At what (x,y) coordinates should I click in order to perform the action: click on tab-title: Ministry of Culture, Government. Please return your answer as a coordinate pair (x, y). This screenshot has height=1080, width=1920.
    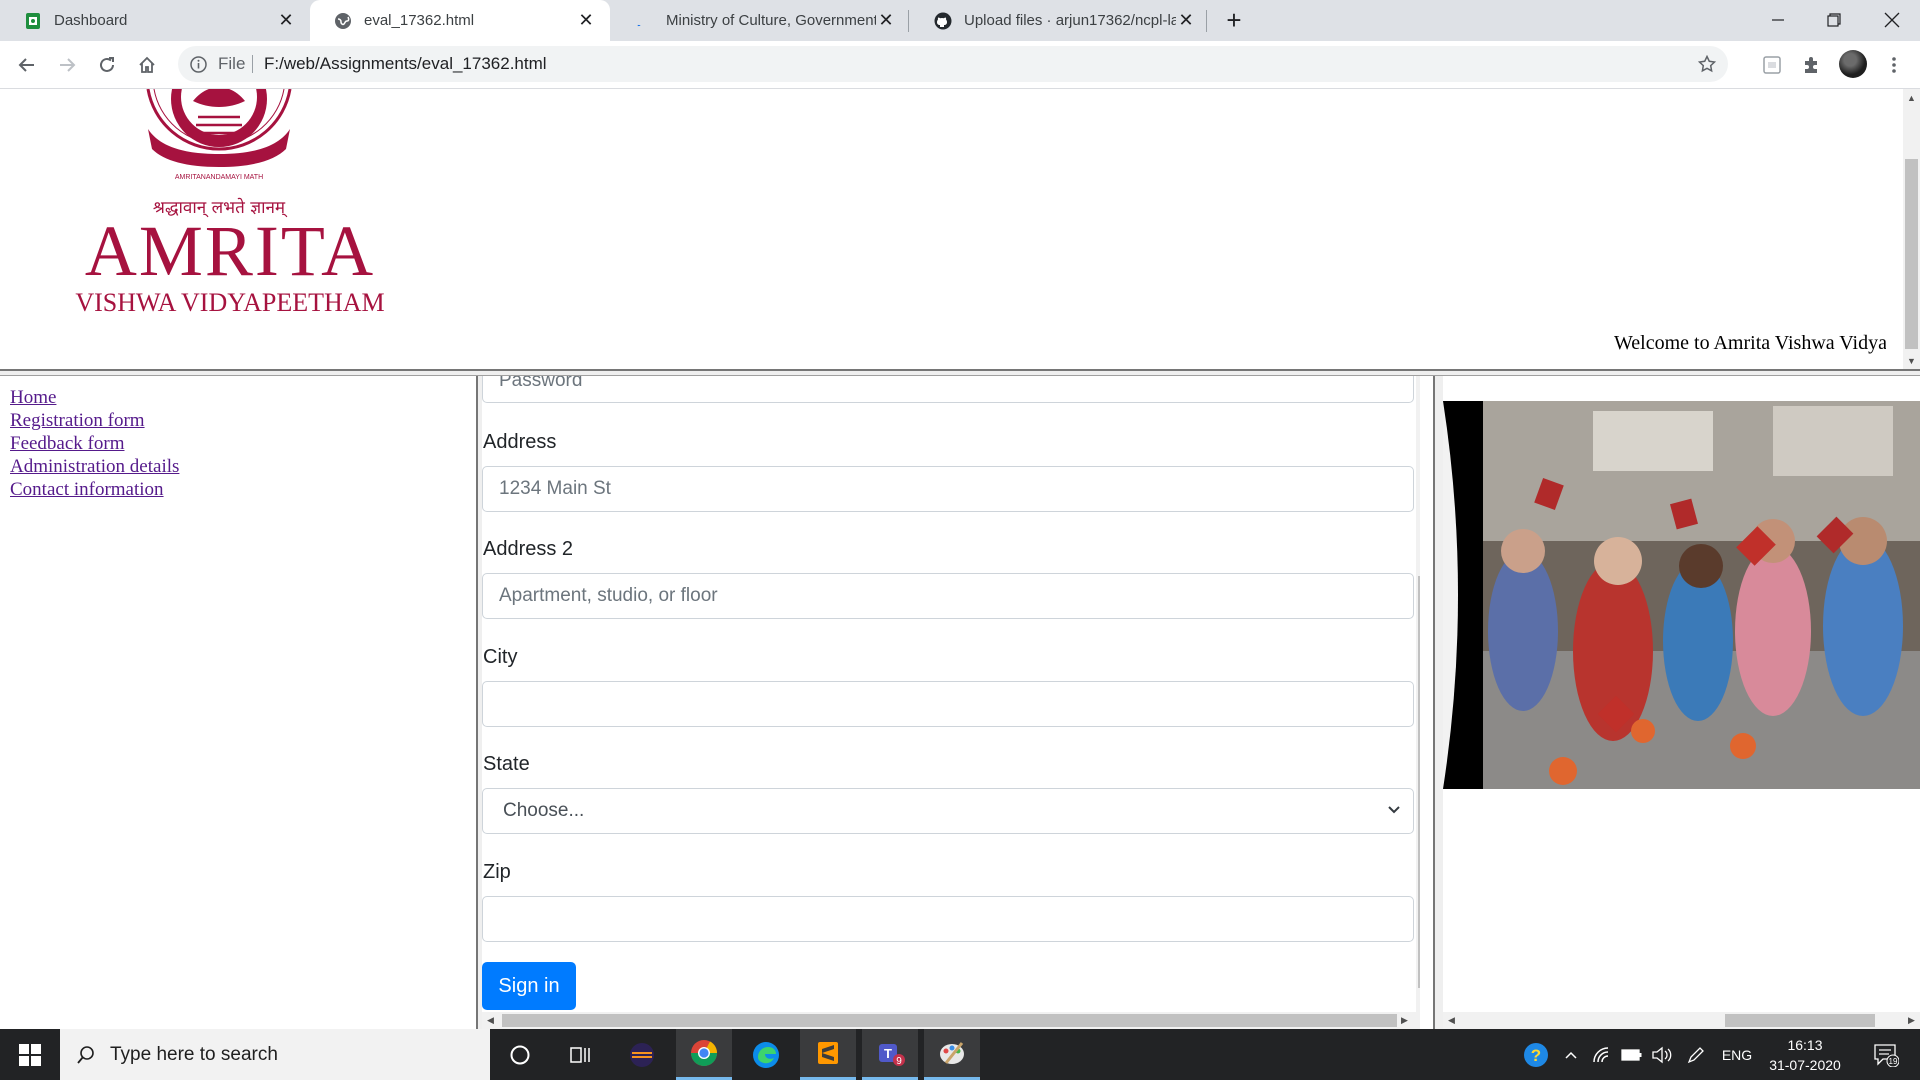
    Looking at the image, I should click on (771, 20).